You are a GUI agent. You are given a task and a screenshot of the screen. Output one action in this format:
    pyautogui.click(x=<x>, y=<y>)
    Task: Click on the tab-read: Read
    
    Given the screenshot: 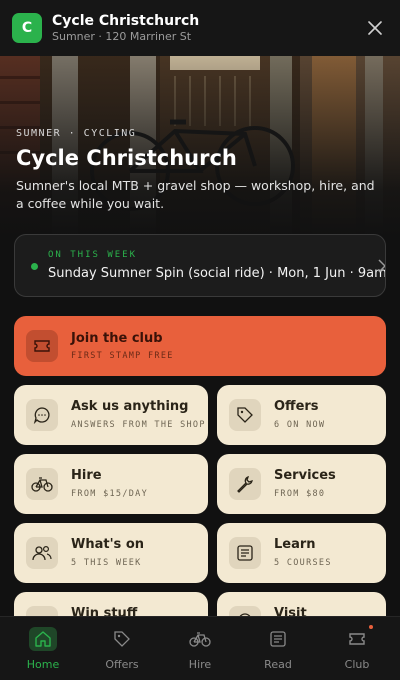 What is the action you would take?
    pyautogui.click(x=278, y=648)
    